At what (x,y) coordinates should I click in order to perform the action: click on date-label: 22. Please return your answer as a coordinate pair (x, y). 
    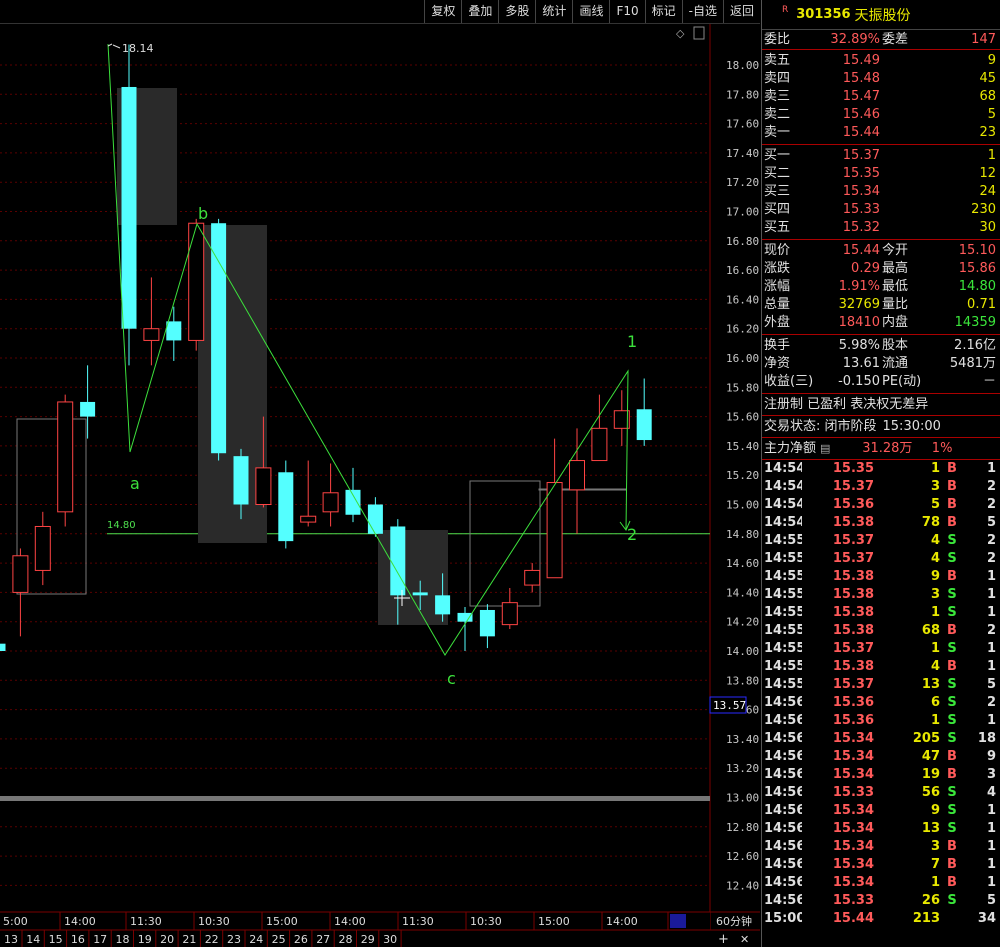
    Looking at the image, I should click on (212, 939).